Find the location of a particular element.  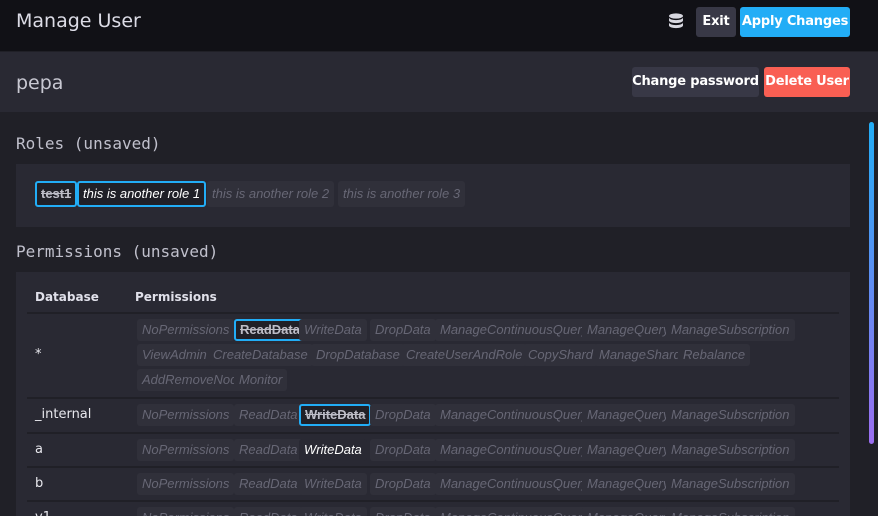

permission-pill: ViewAdmin is located at coordinates (174, 355).